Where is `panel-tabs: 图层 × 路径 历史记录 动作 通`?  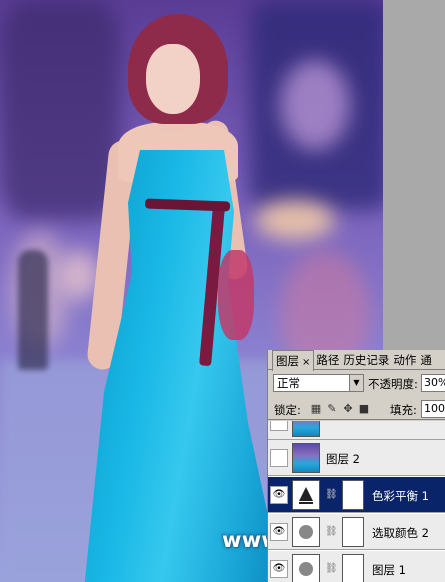
panel-tabs: 图层 × 路径 历史记录 动作 通 is located at coordinates (356, 360).